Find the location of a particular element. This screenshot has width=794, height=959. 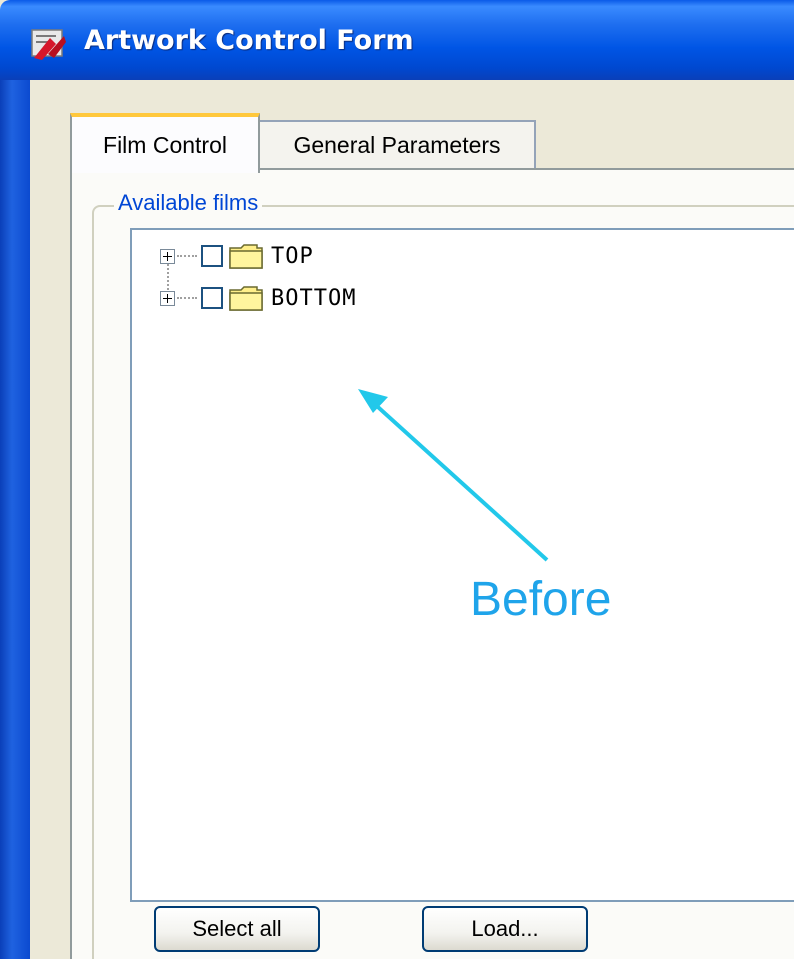

tree-item-top: TOP is located at coordinates (237, 256).